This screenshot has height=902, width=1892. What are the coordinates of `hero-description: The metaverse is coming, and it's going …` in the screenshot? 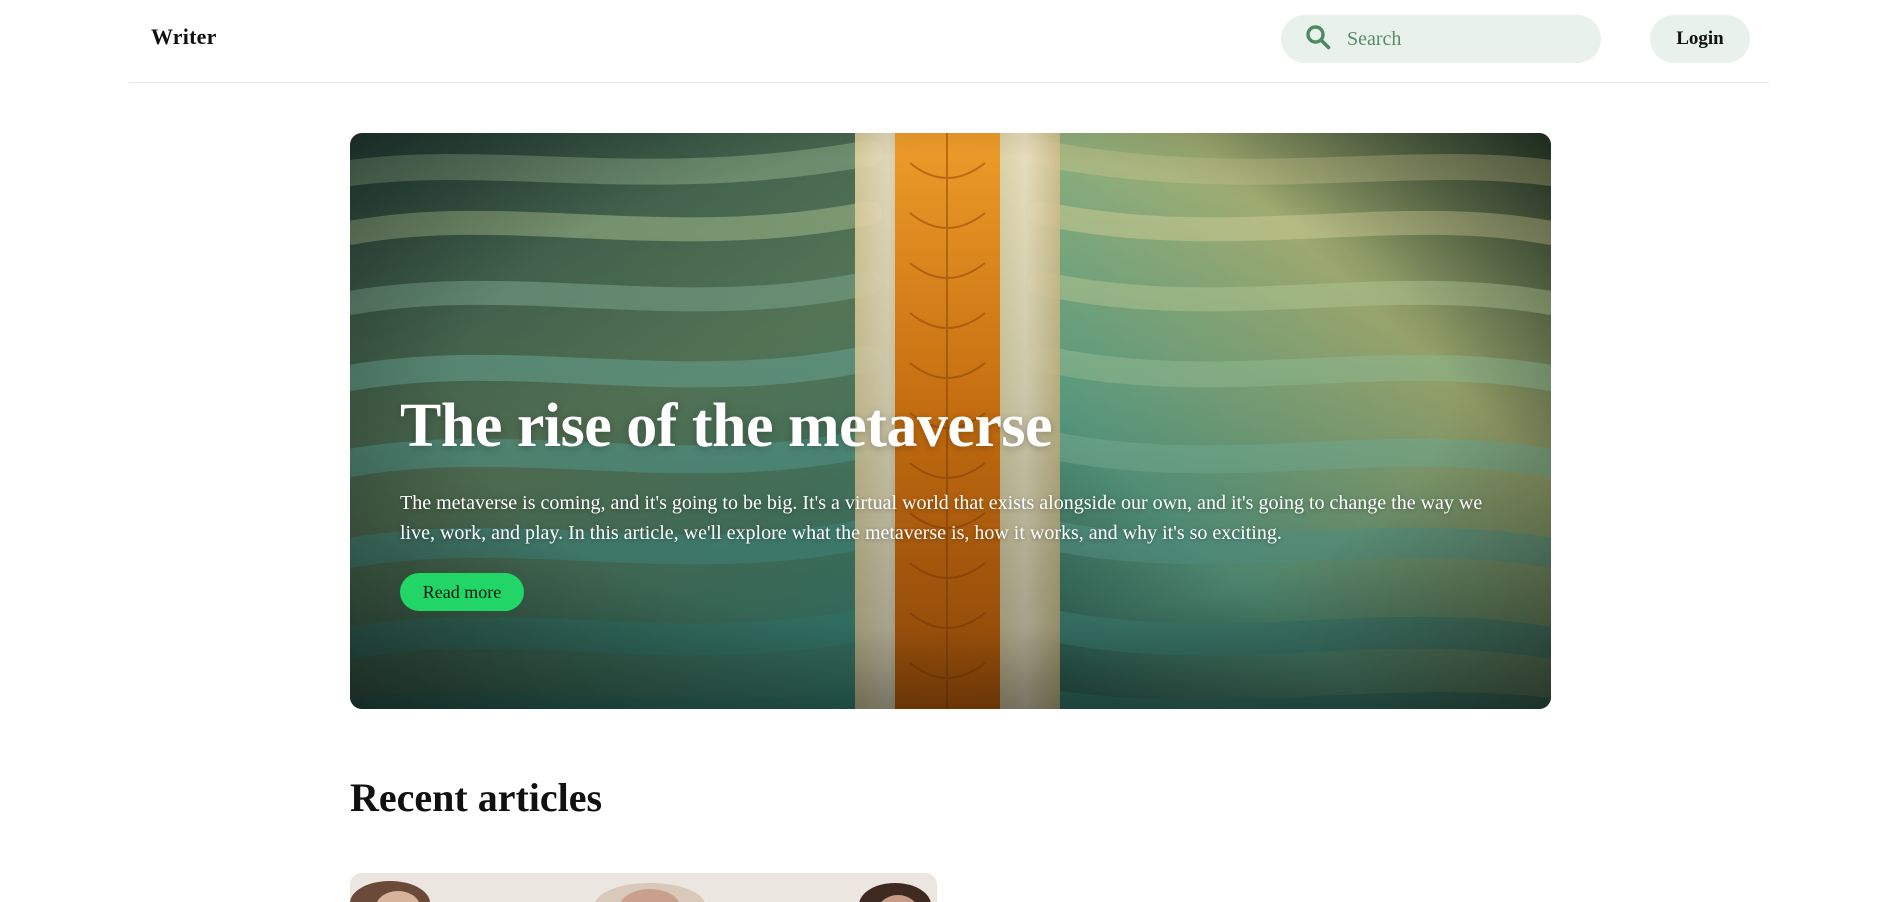 It's located at (941, 518).